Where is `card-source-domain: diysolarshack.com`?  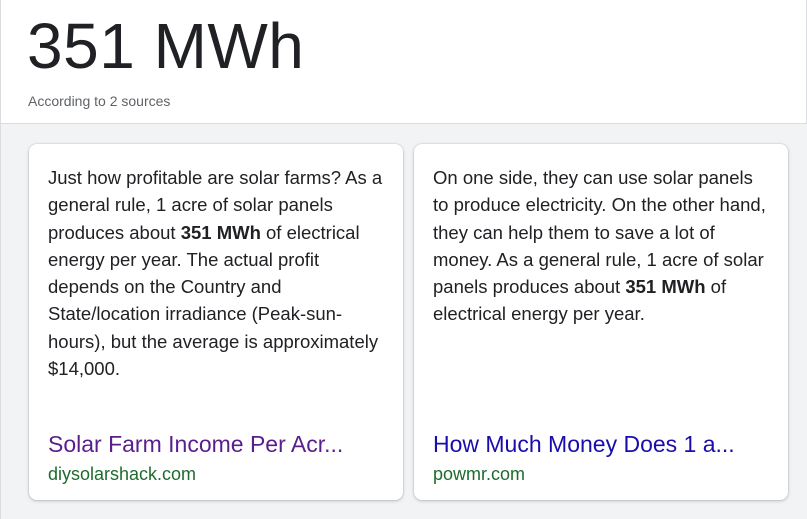 card-source-domain: diysolarshack.com is located at coordinates (122, 474).